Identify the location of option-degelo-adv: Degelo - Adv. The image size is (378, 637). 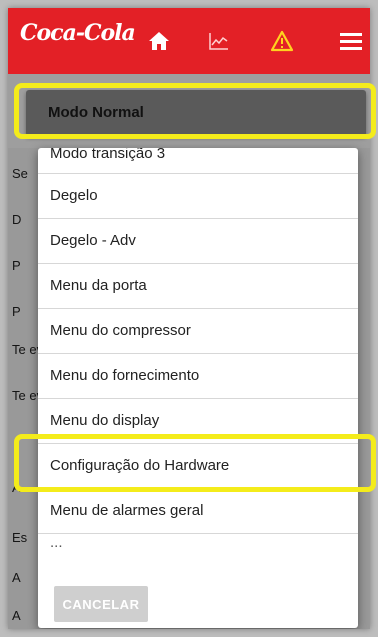
(198, 241).